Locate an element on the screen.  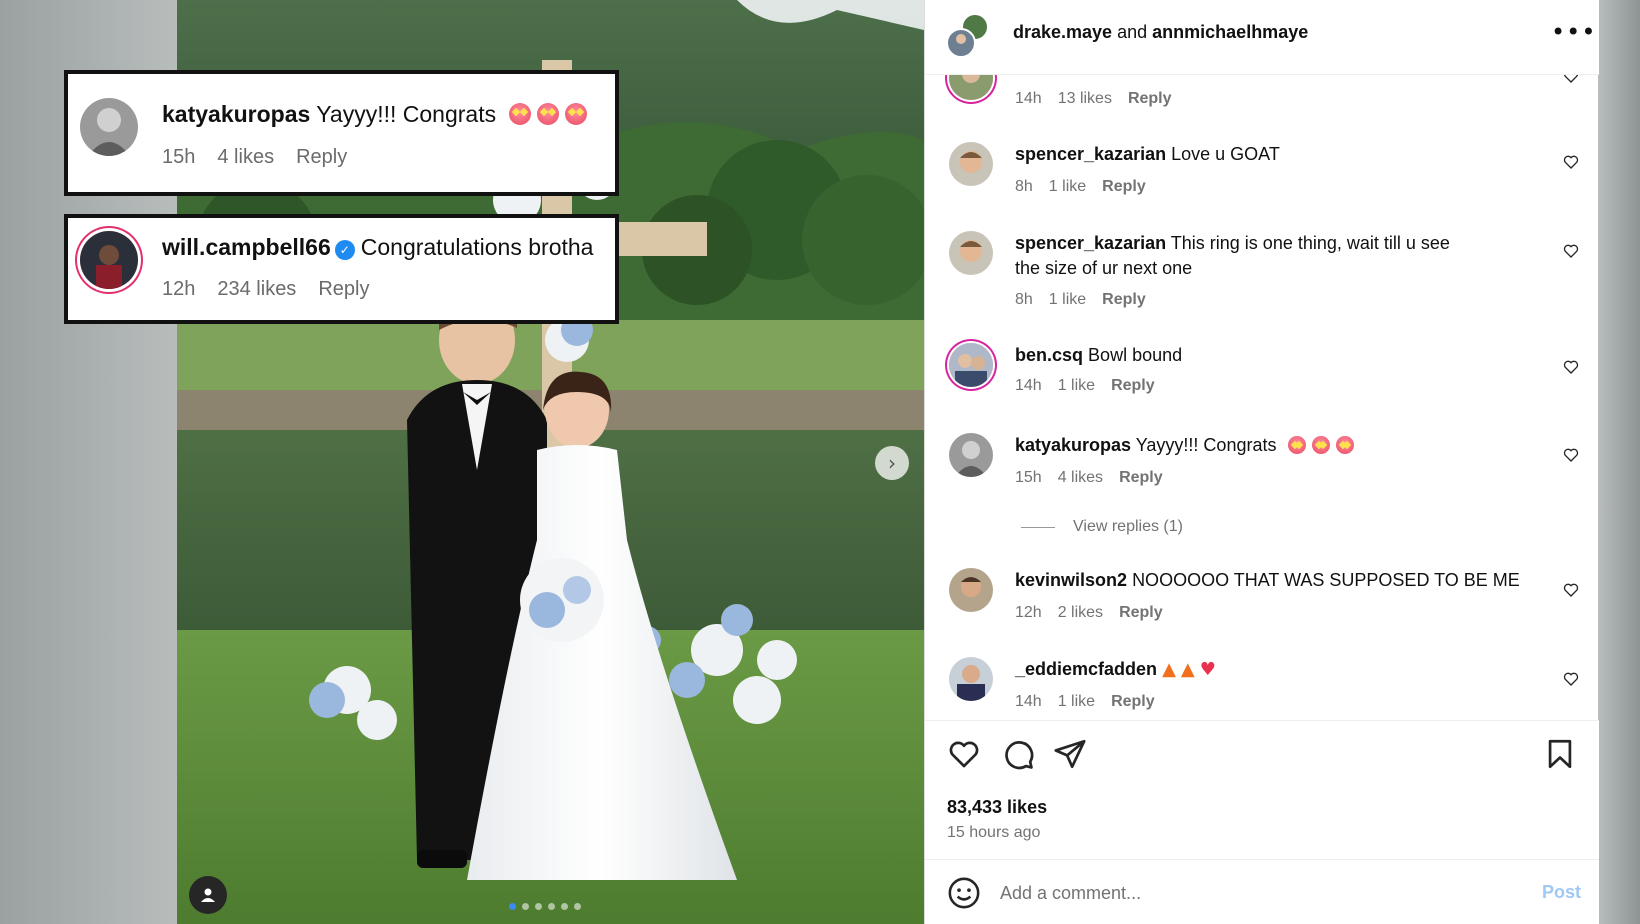
more-options-button: ••• is located at coordinates (1573, 32).